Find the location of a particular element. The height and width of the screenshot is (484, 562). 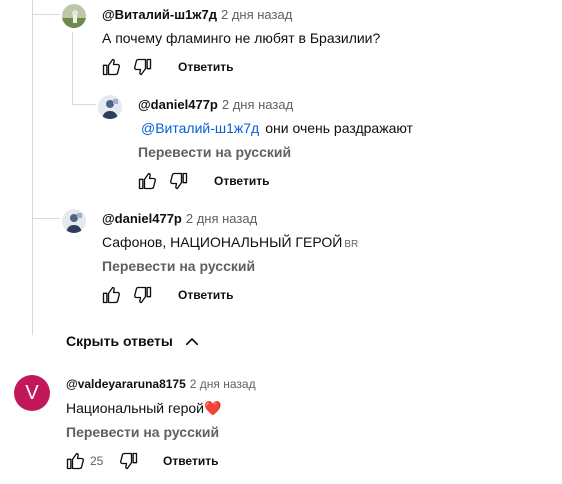

comment-text: А почему фламинго не любят в Бразилии? is located at coordinates (241, 38).